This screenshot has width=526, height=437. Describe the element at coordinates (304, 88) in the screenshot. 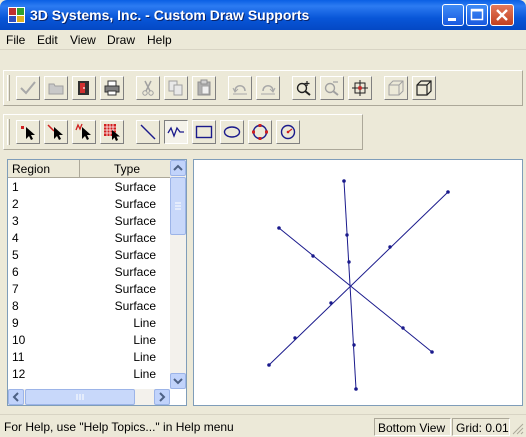

I see `zoom-in-button` at that location.